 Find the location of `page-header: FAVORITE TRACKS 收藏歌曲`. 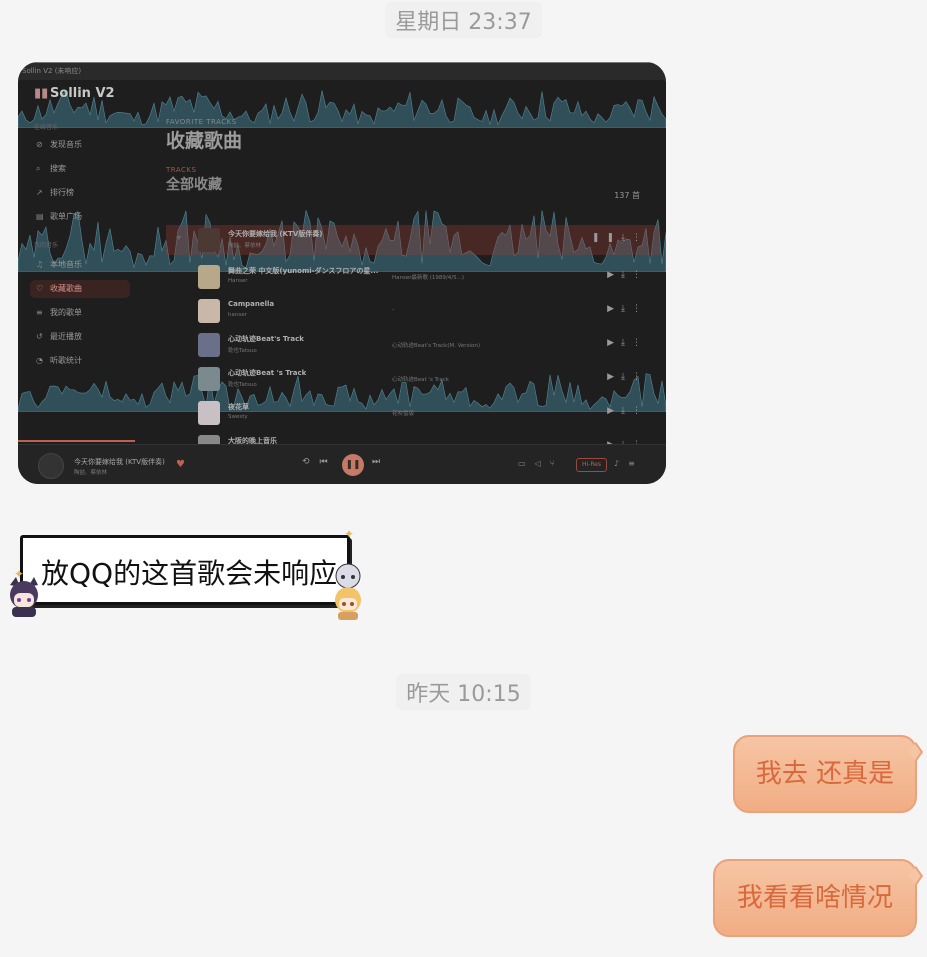

page-header: FAVORITE TRACKS 收藏歌曲 is located at coordinates (204, 135).